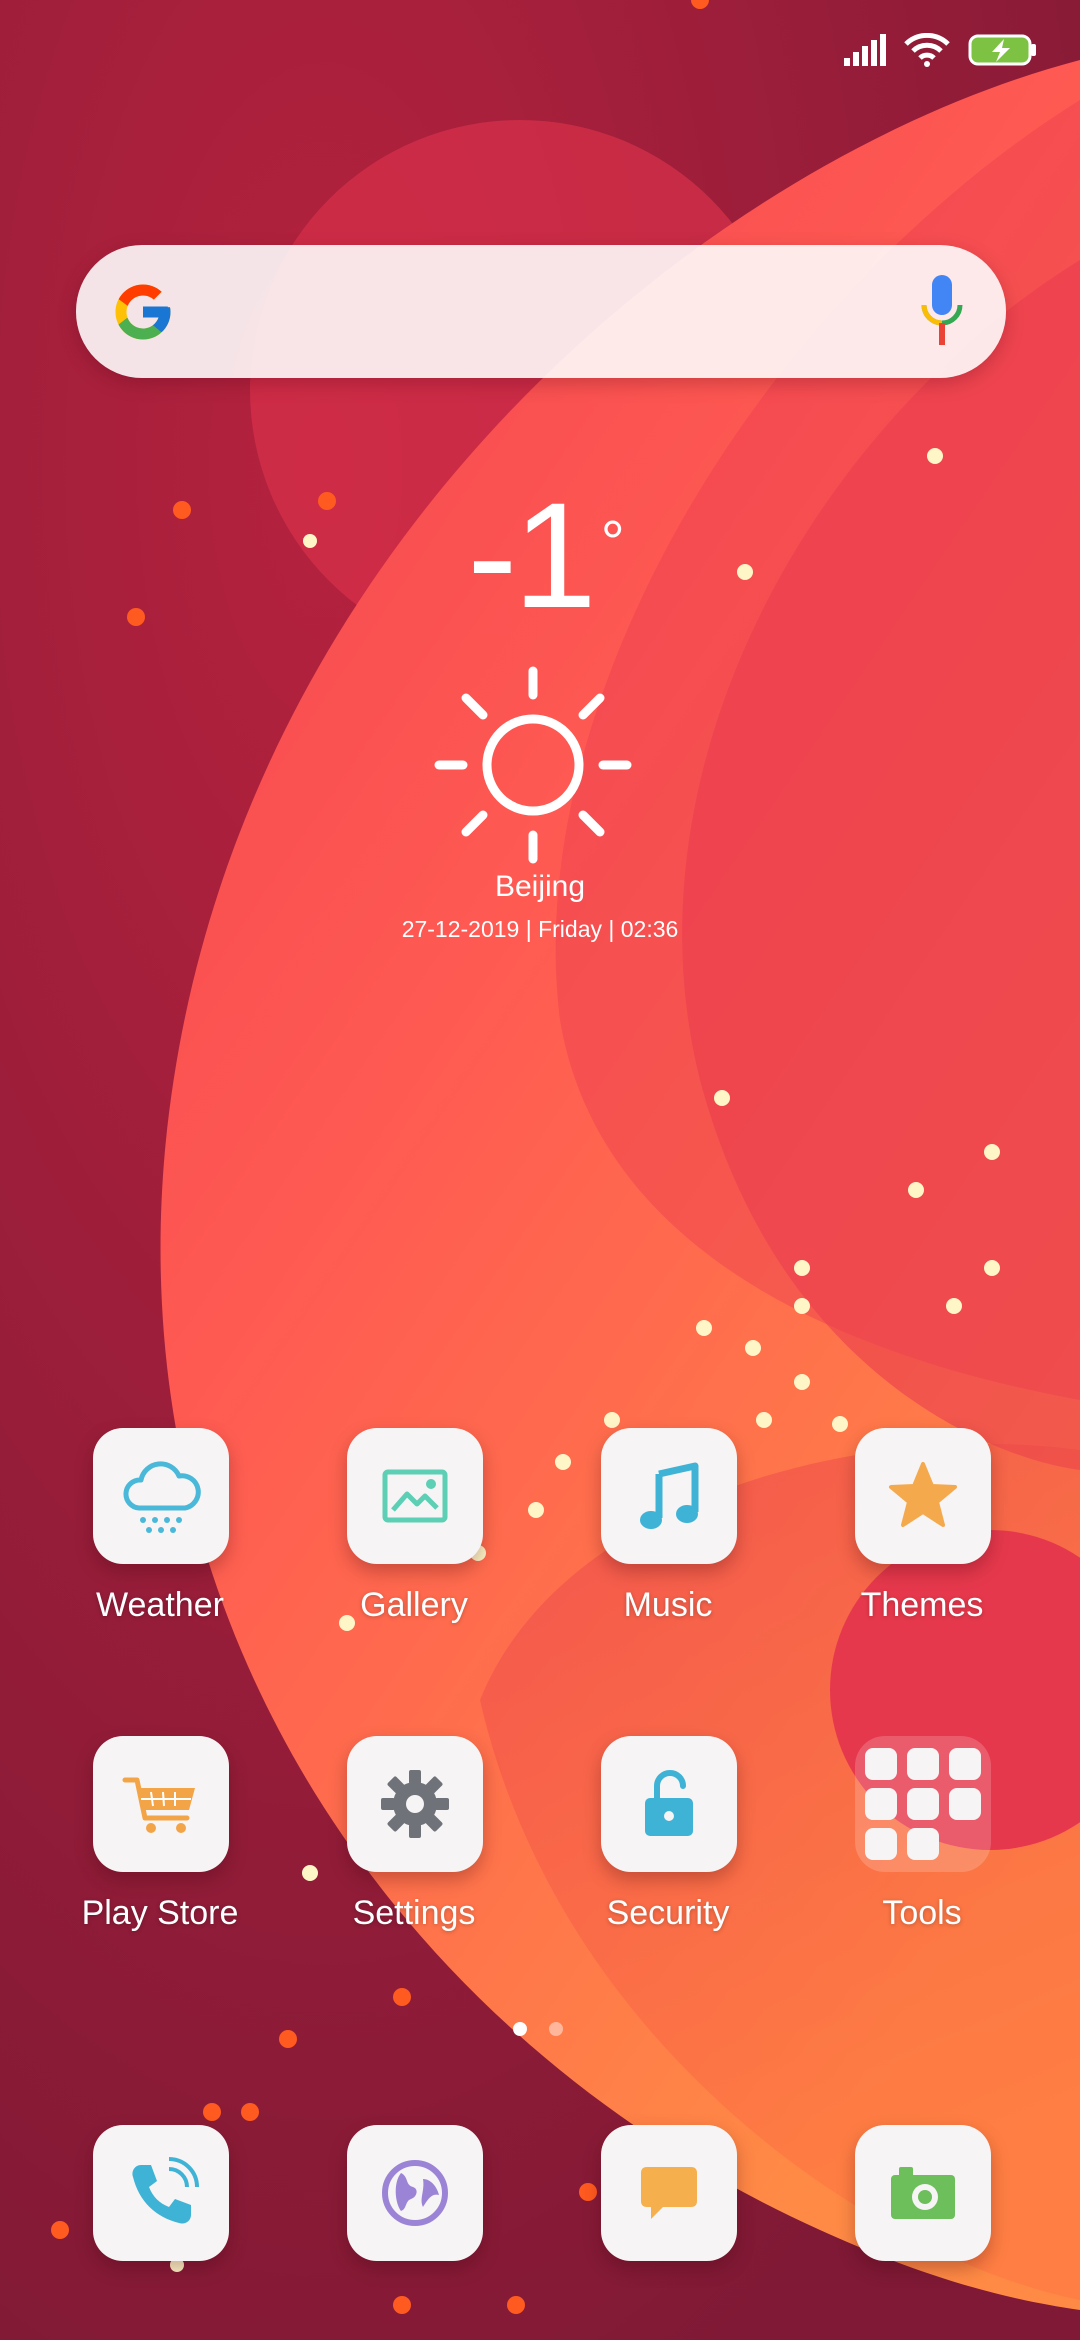 This screenshot has width=1080, height=2340. I want to click on app-security: Security, so click(668, 1866).